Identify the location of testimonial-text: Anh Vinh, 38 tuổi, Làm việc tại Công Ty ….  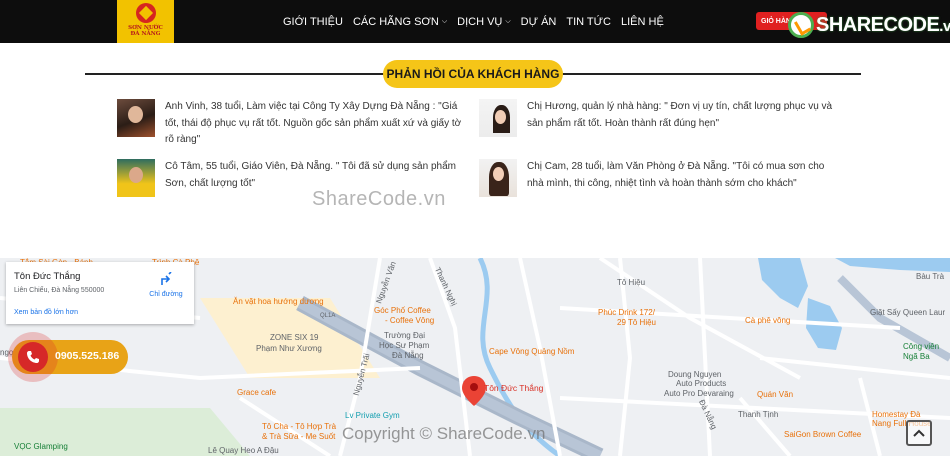
(313, 123).